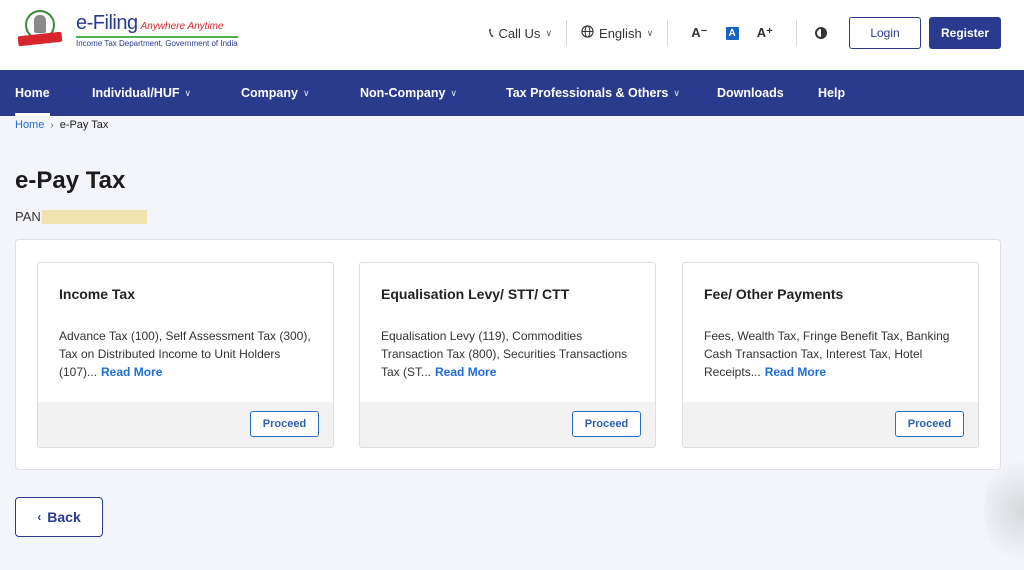  I want to click on nav-home: Home, so click(32, 93).